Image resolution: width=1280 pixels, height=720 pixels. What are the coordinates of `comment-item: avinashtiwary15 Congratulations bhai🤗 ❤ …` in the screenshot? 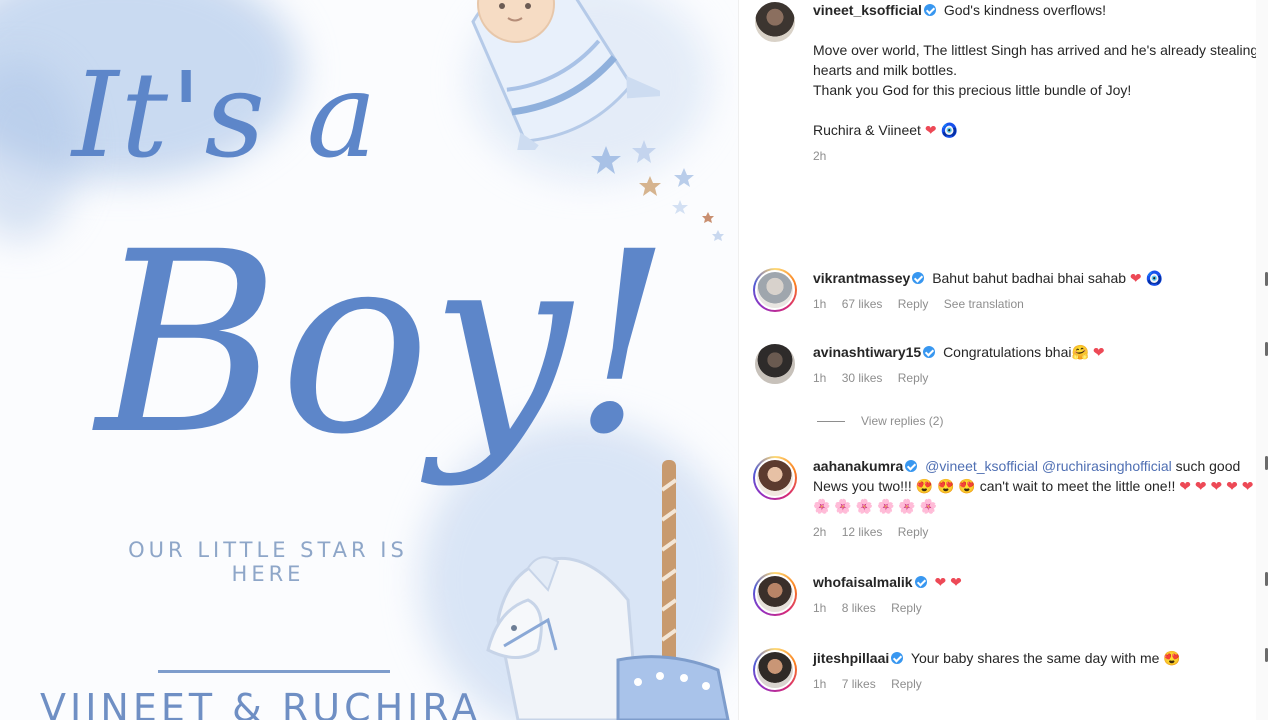 It's located at (1006, 365).